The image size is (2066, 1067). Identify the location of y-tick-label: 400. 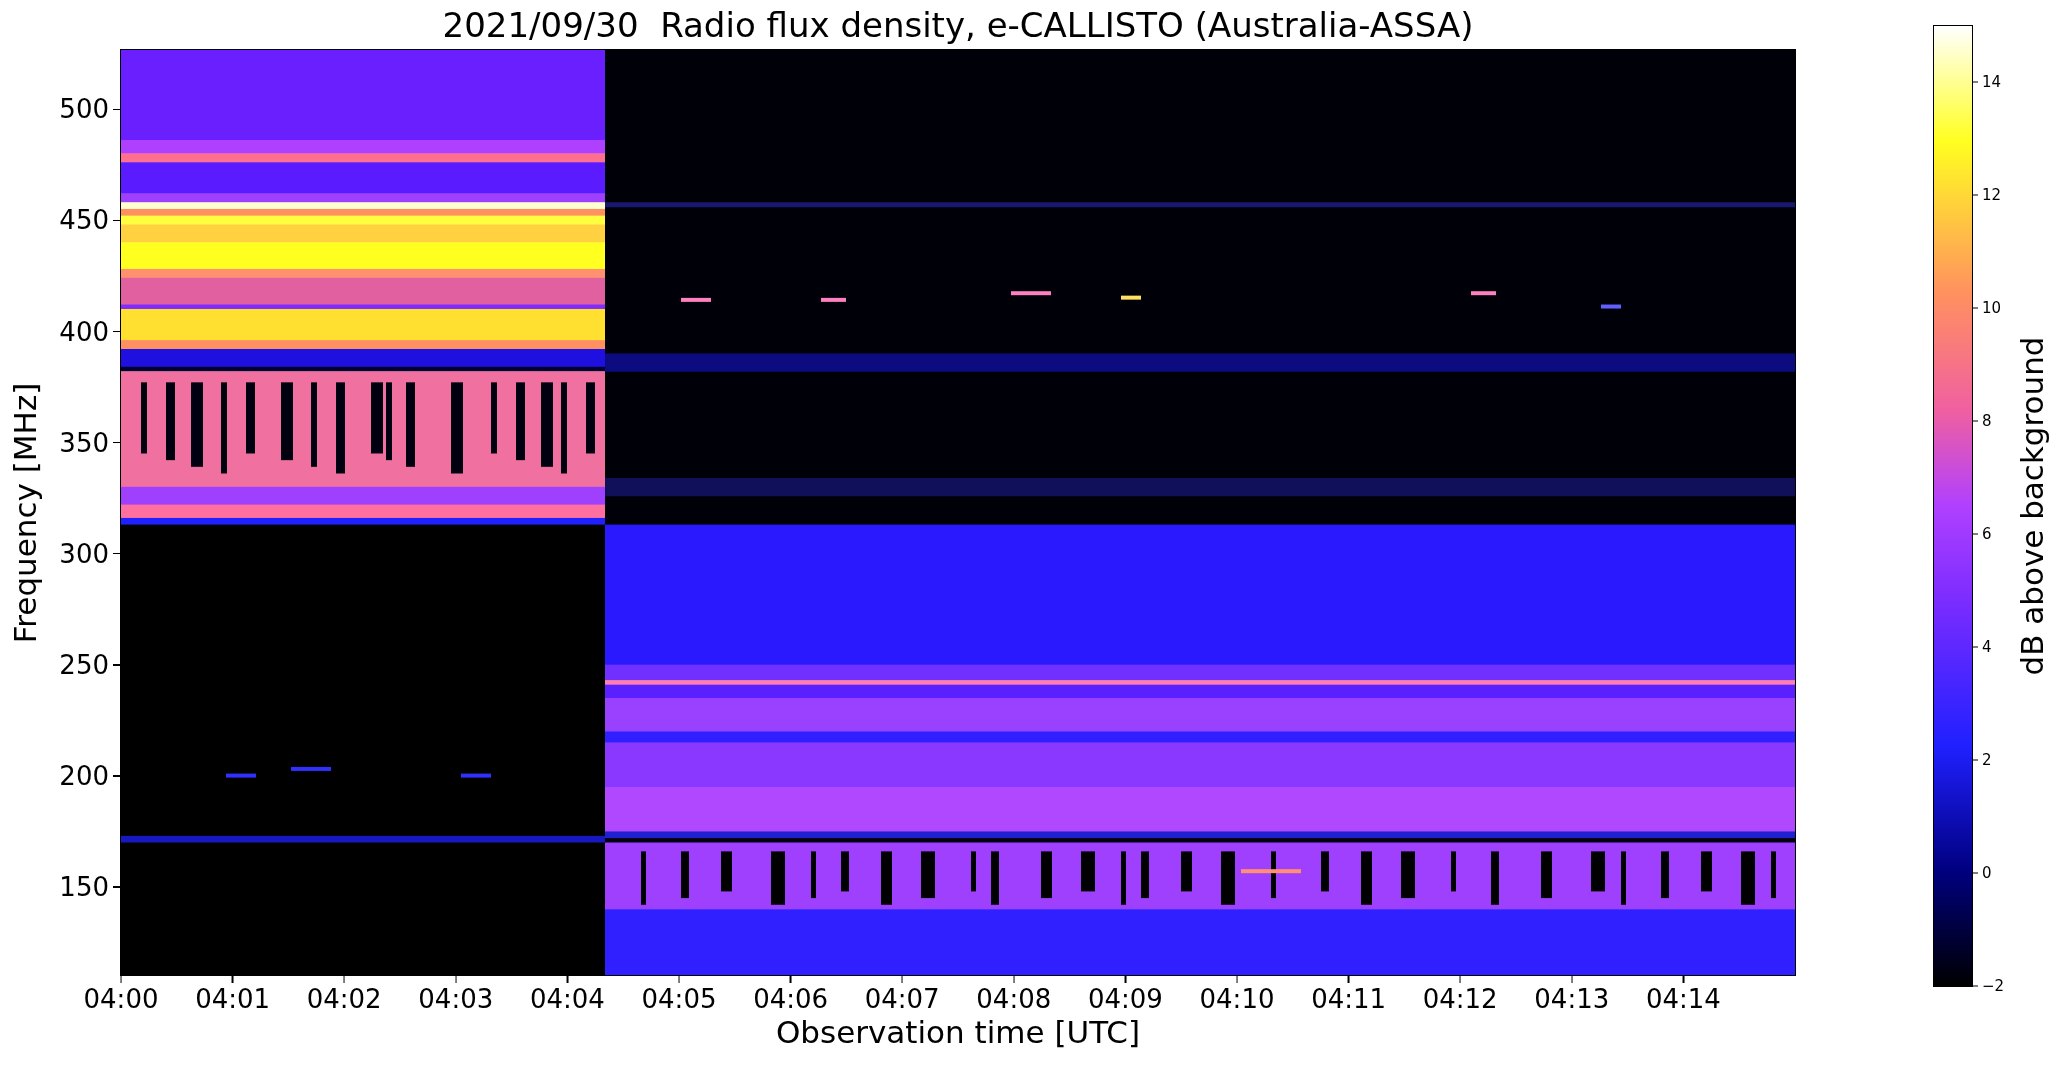
(84, 331).